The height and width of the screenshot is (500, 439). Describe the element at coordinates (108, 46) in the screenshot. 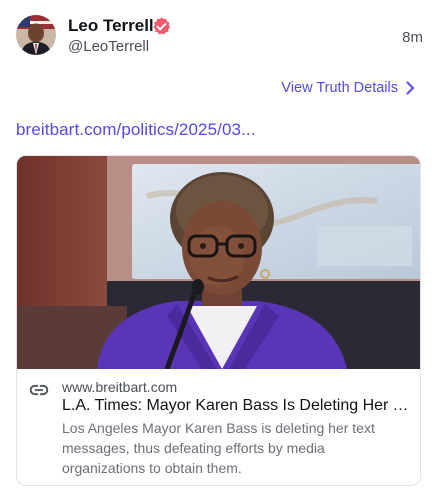

I see `author-handle: @LeoTerrell` at that location.